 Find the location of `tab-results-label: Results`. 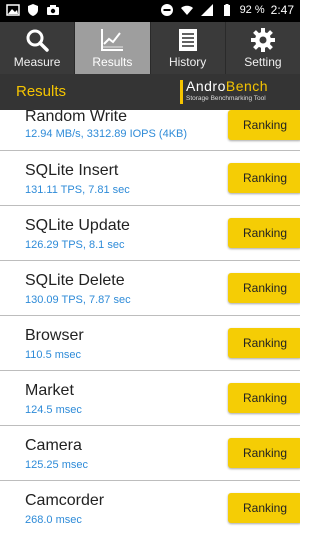

tab-results-label: Results is located at coordinates (112, 62).